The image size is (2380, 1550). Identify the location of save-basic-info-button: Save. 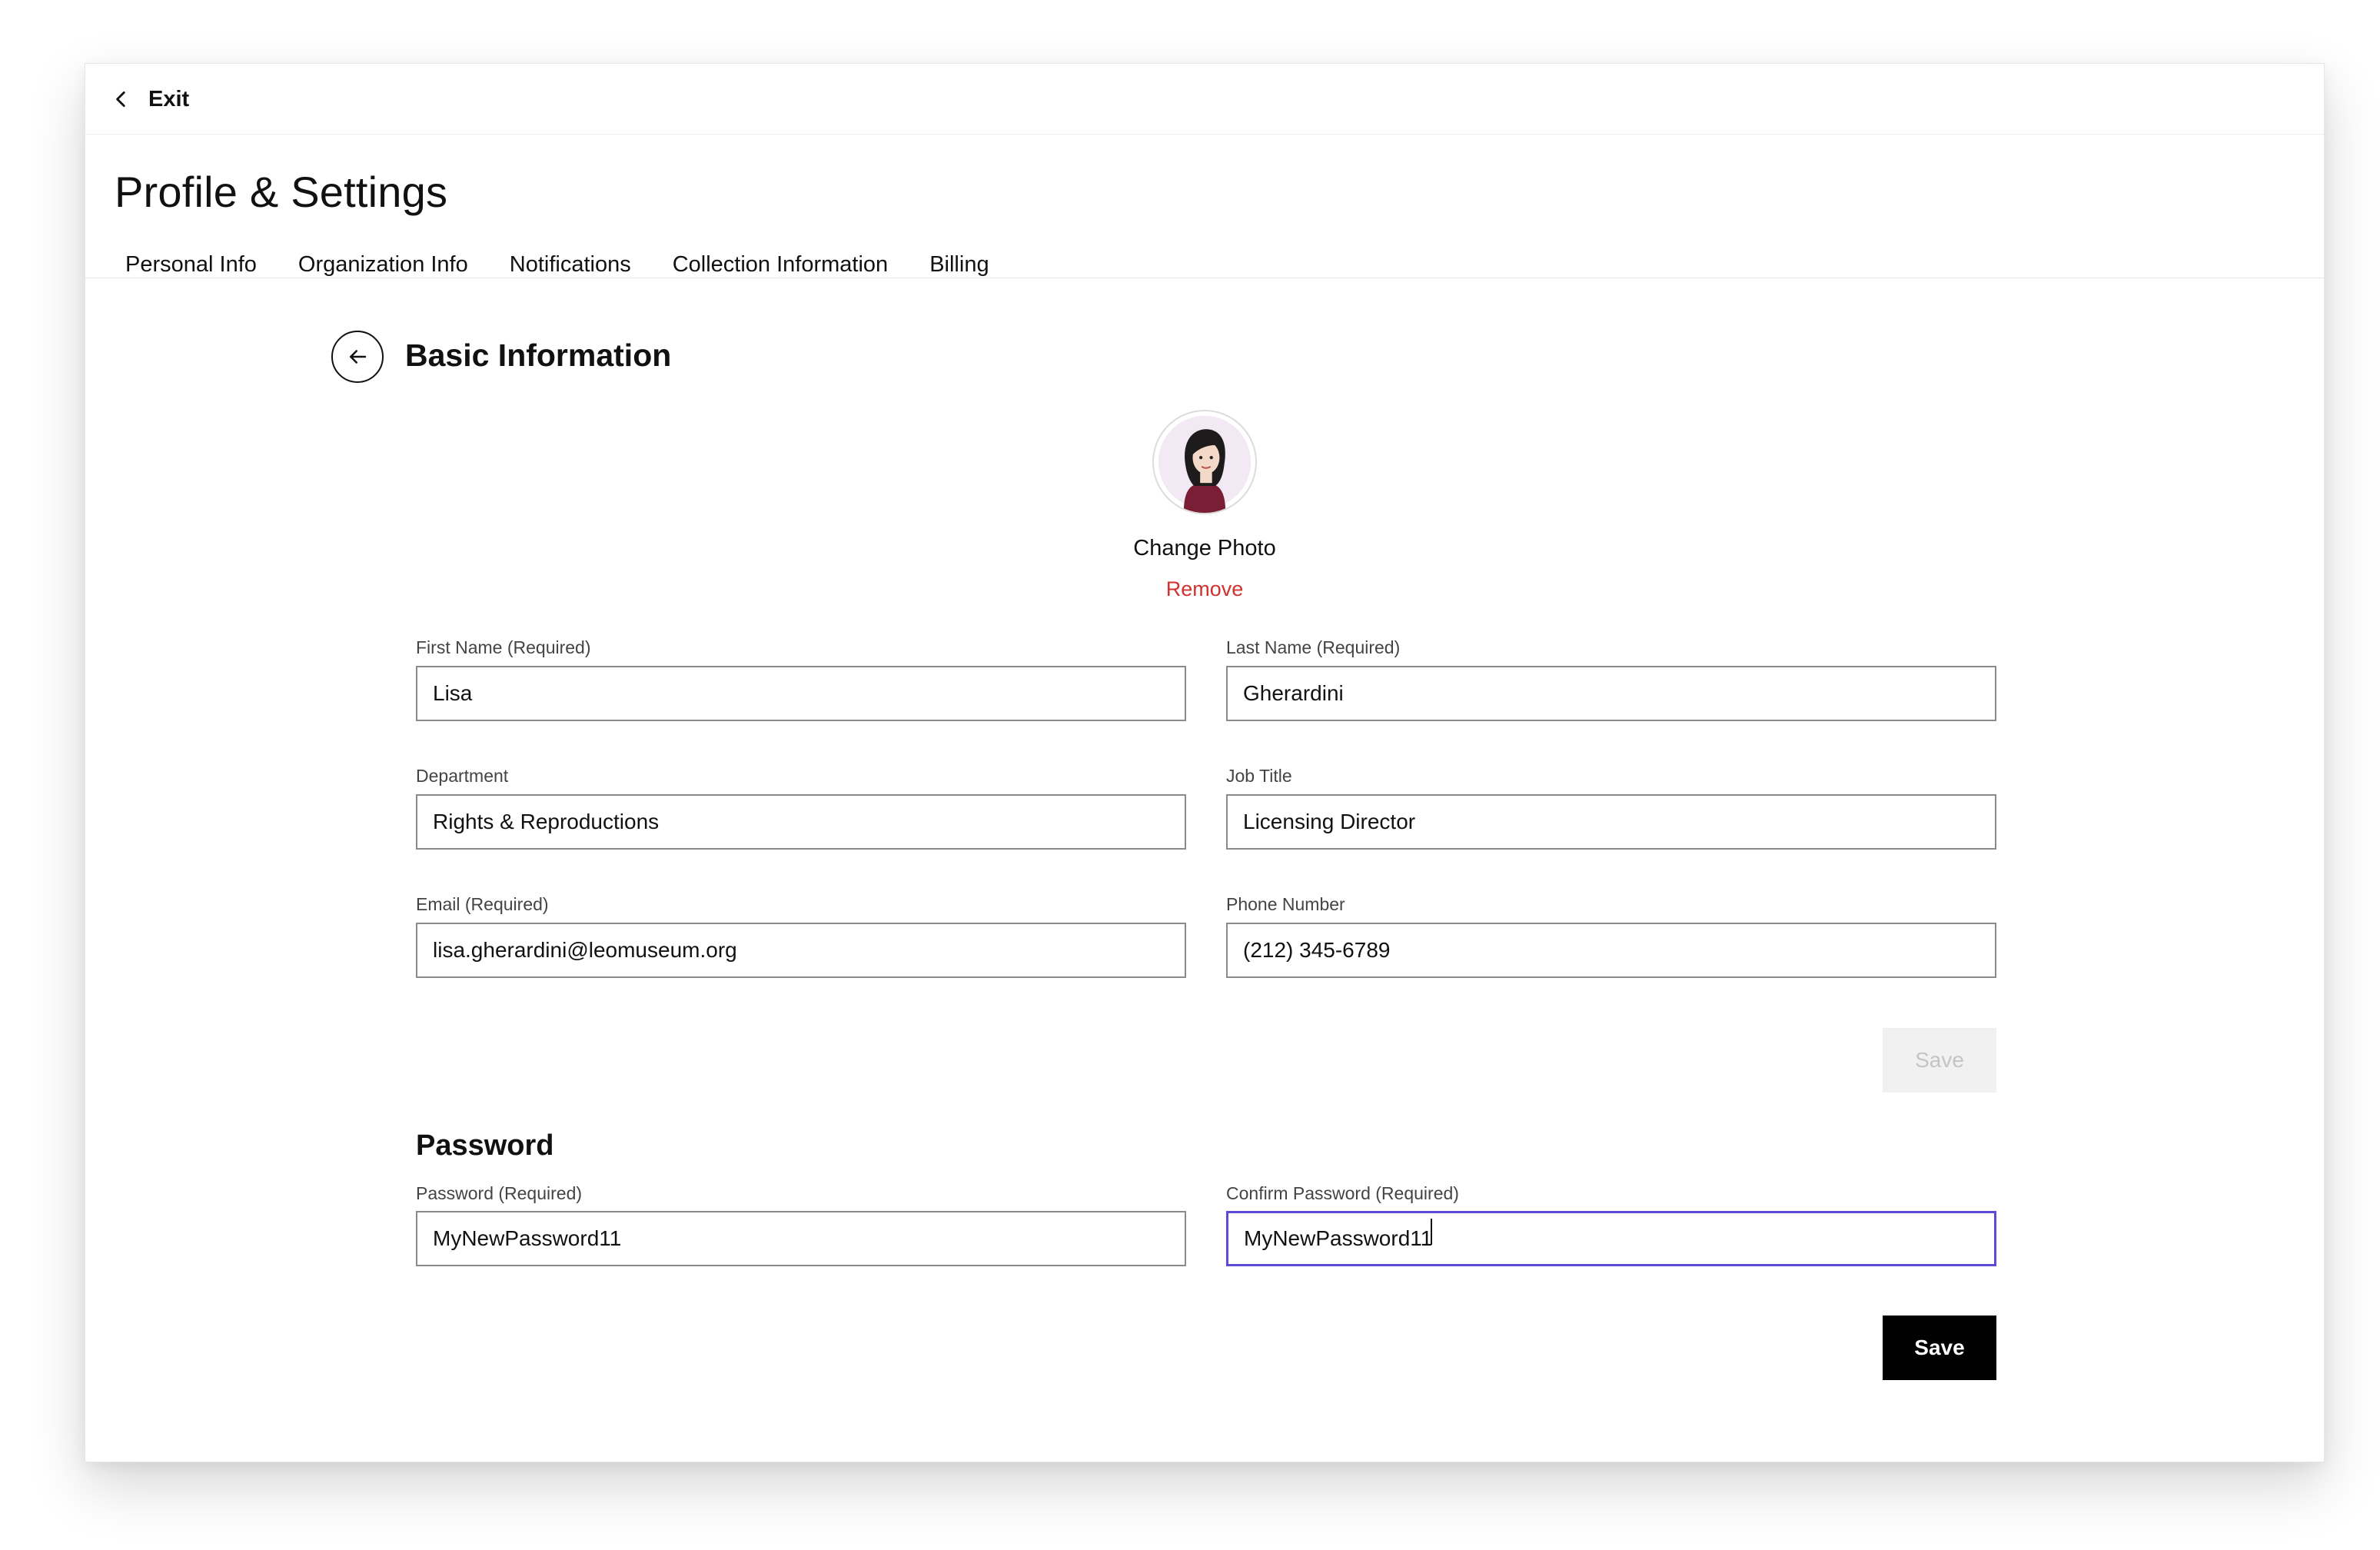
(1939, 1060).